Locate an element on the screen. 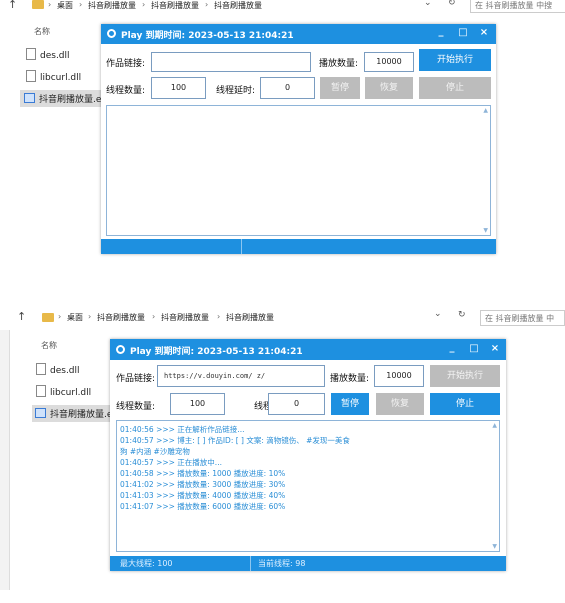 This screenshot has height=603, width=565. work-link-input: https://v.douyin.com/ z/ is located at coordinates (241, 376).